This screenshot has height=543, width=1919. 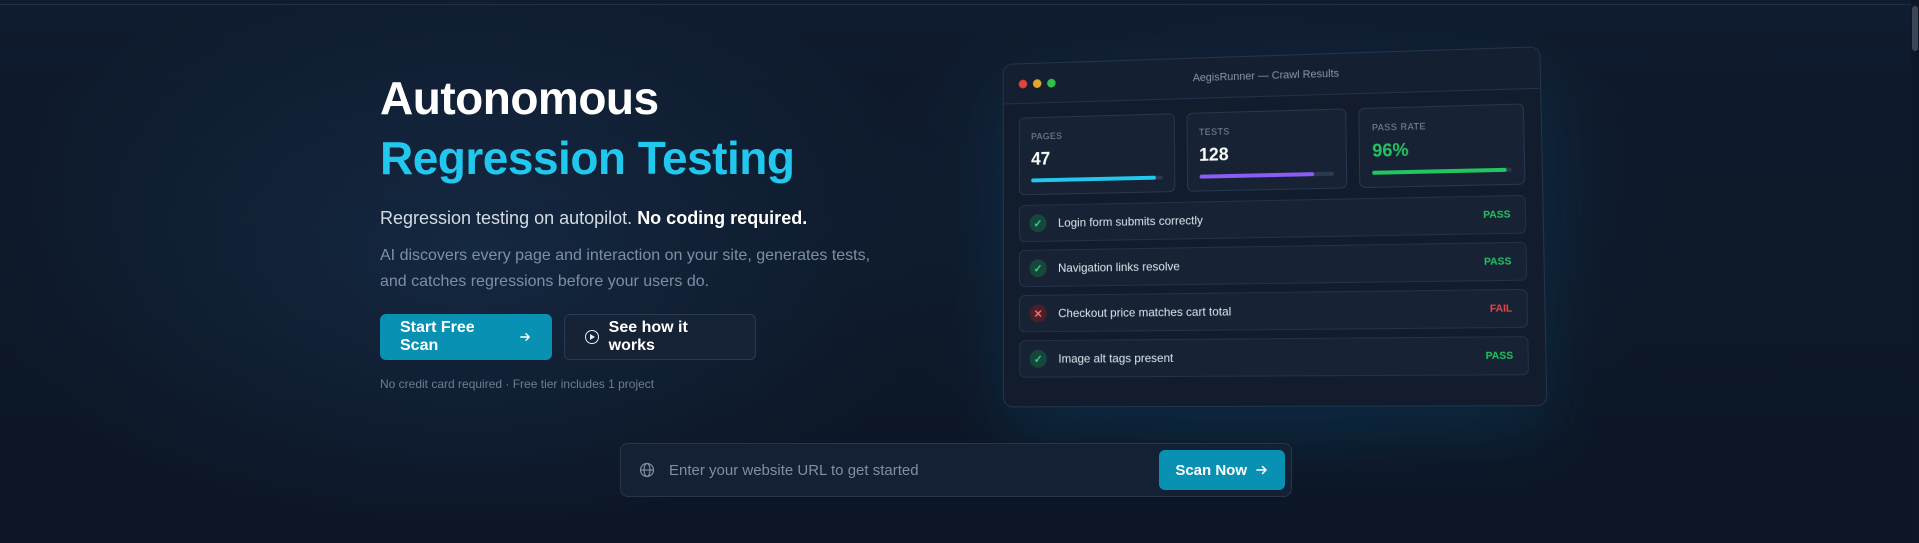 What do you see at coordinates (1211, 470) in the screenshot?
I see `scan-now-label: Scan Now` at bounding box center [1211, 470].